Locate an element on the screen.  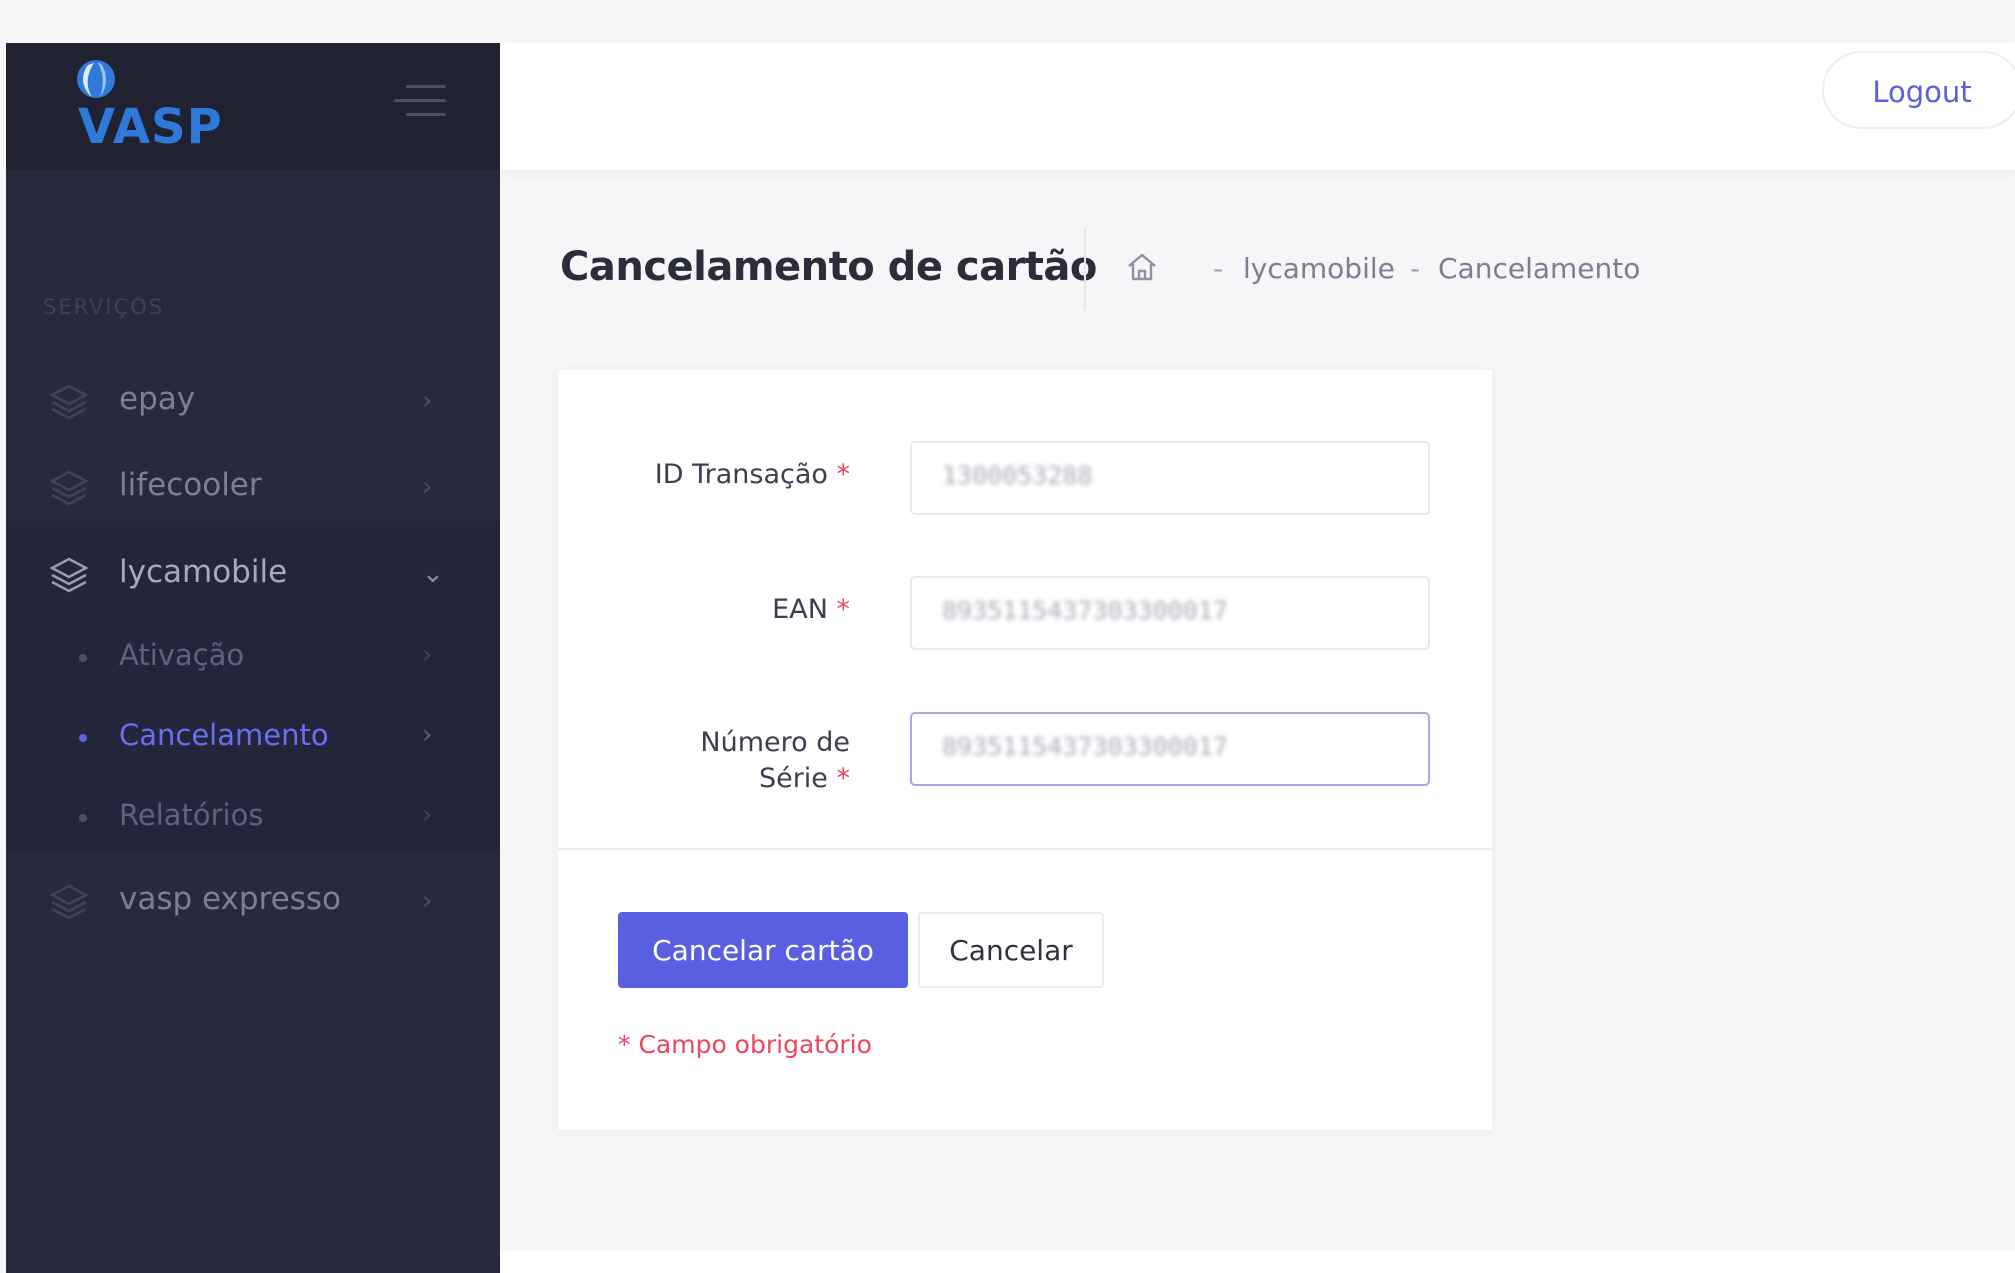
id-transacao-label: ID Transação * is located at coordinates (752, 475).